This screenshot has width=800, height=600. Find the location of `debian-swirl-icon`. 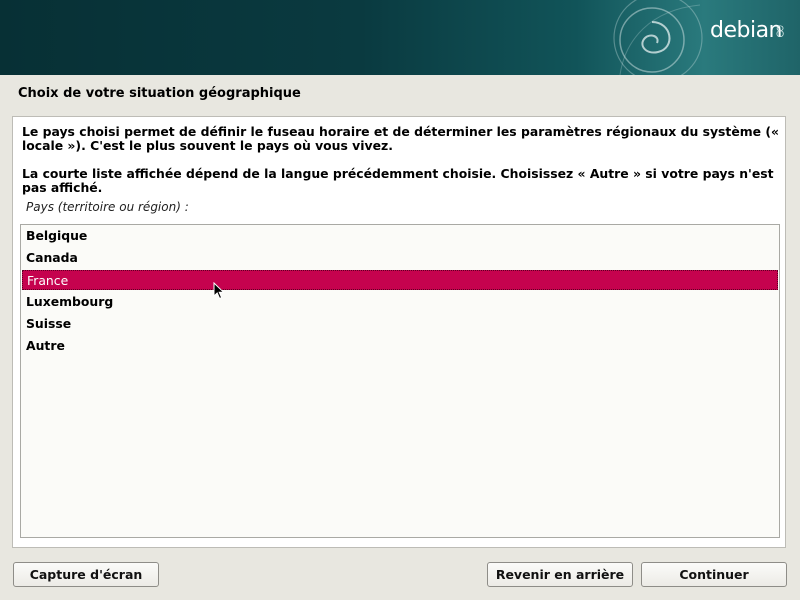

debian-swirl-icon is located at coordinates (658, 37).